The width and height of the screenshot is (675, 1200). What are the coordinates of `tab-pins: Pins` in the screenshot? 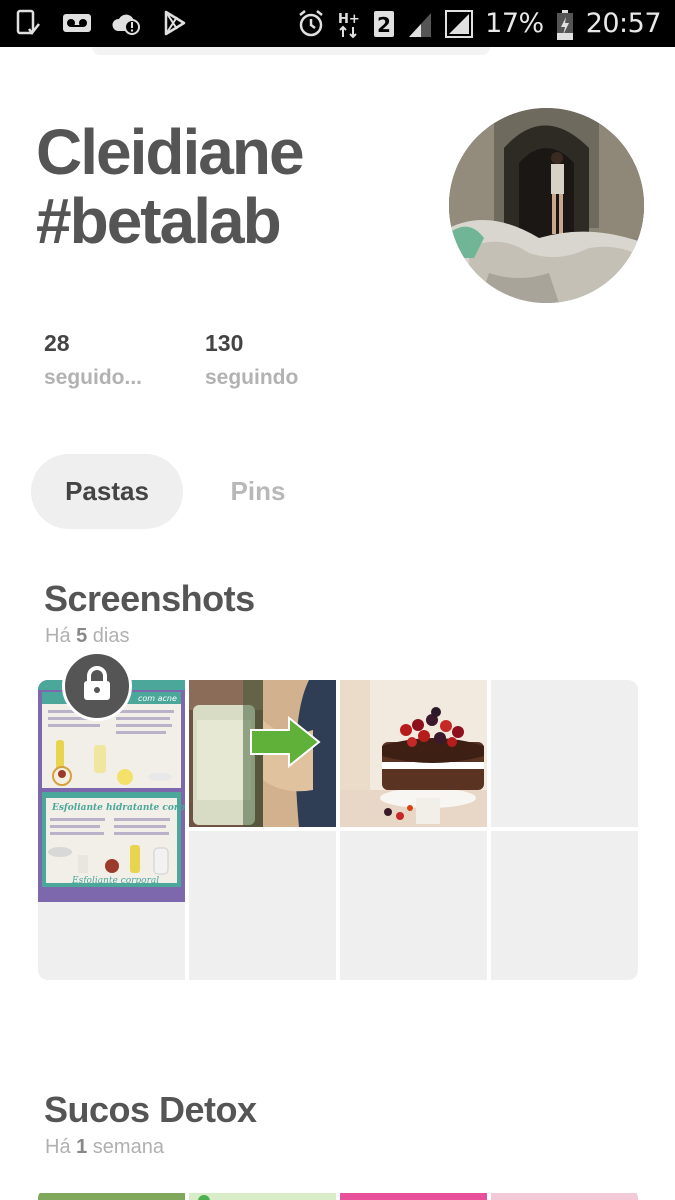 It's located at (258, 491).